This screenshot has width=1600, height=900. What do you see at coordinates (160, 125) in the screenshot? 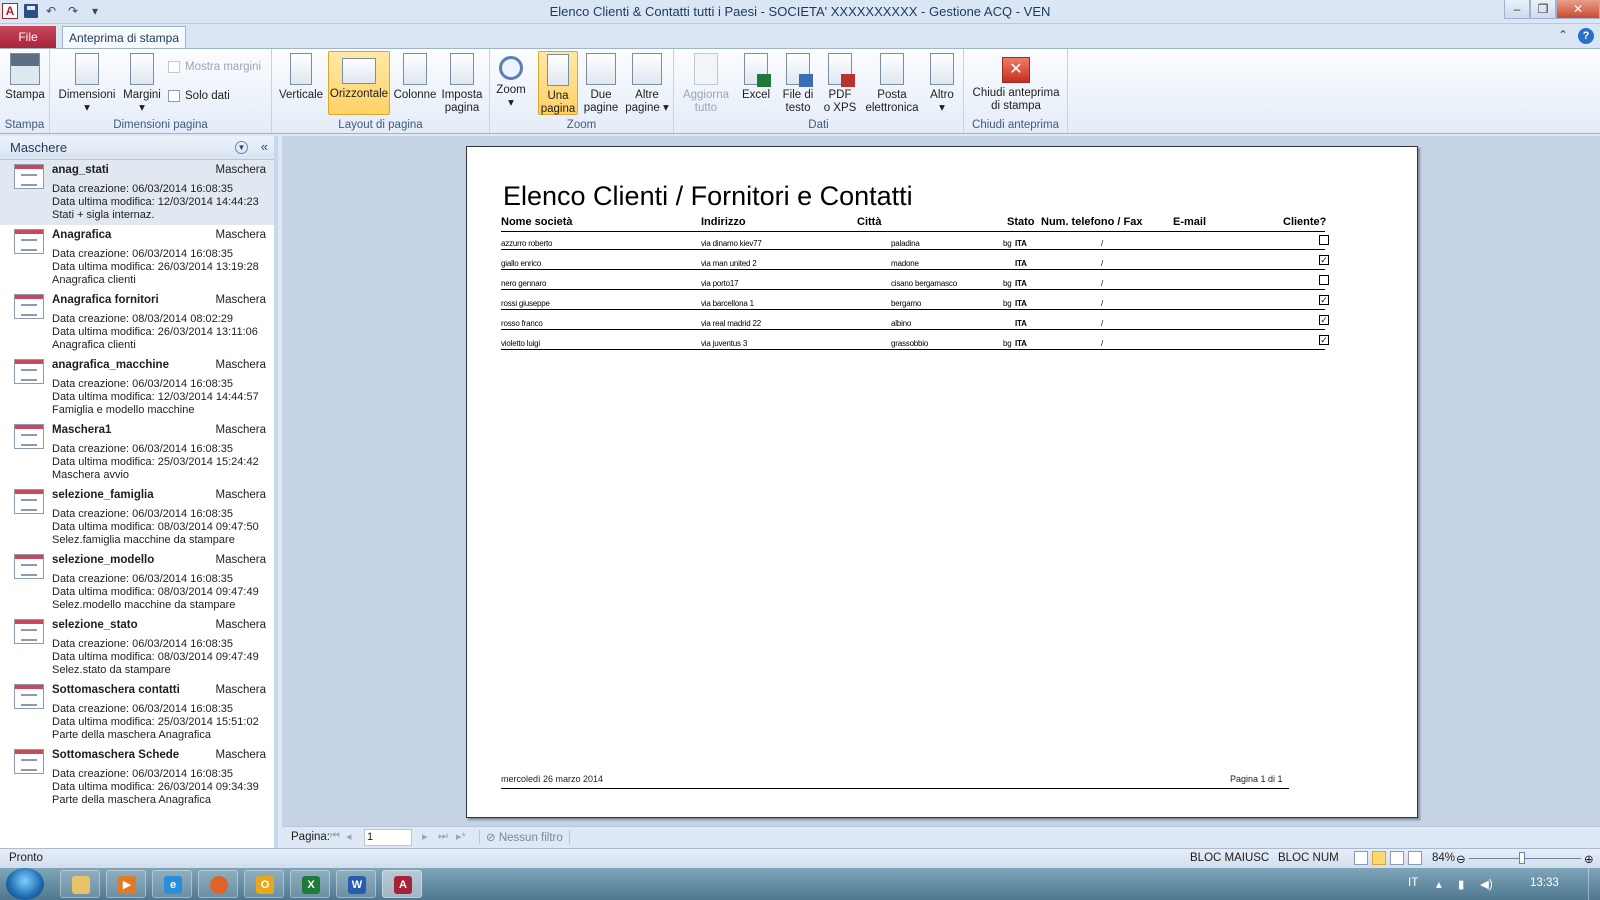
I see `group-label-dimensioni: Dimensioni pagina` at bounding box center [160, 125].